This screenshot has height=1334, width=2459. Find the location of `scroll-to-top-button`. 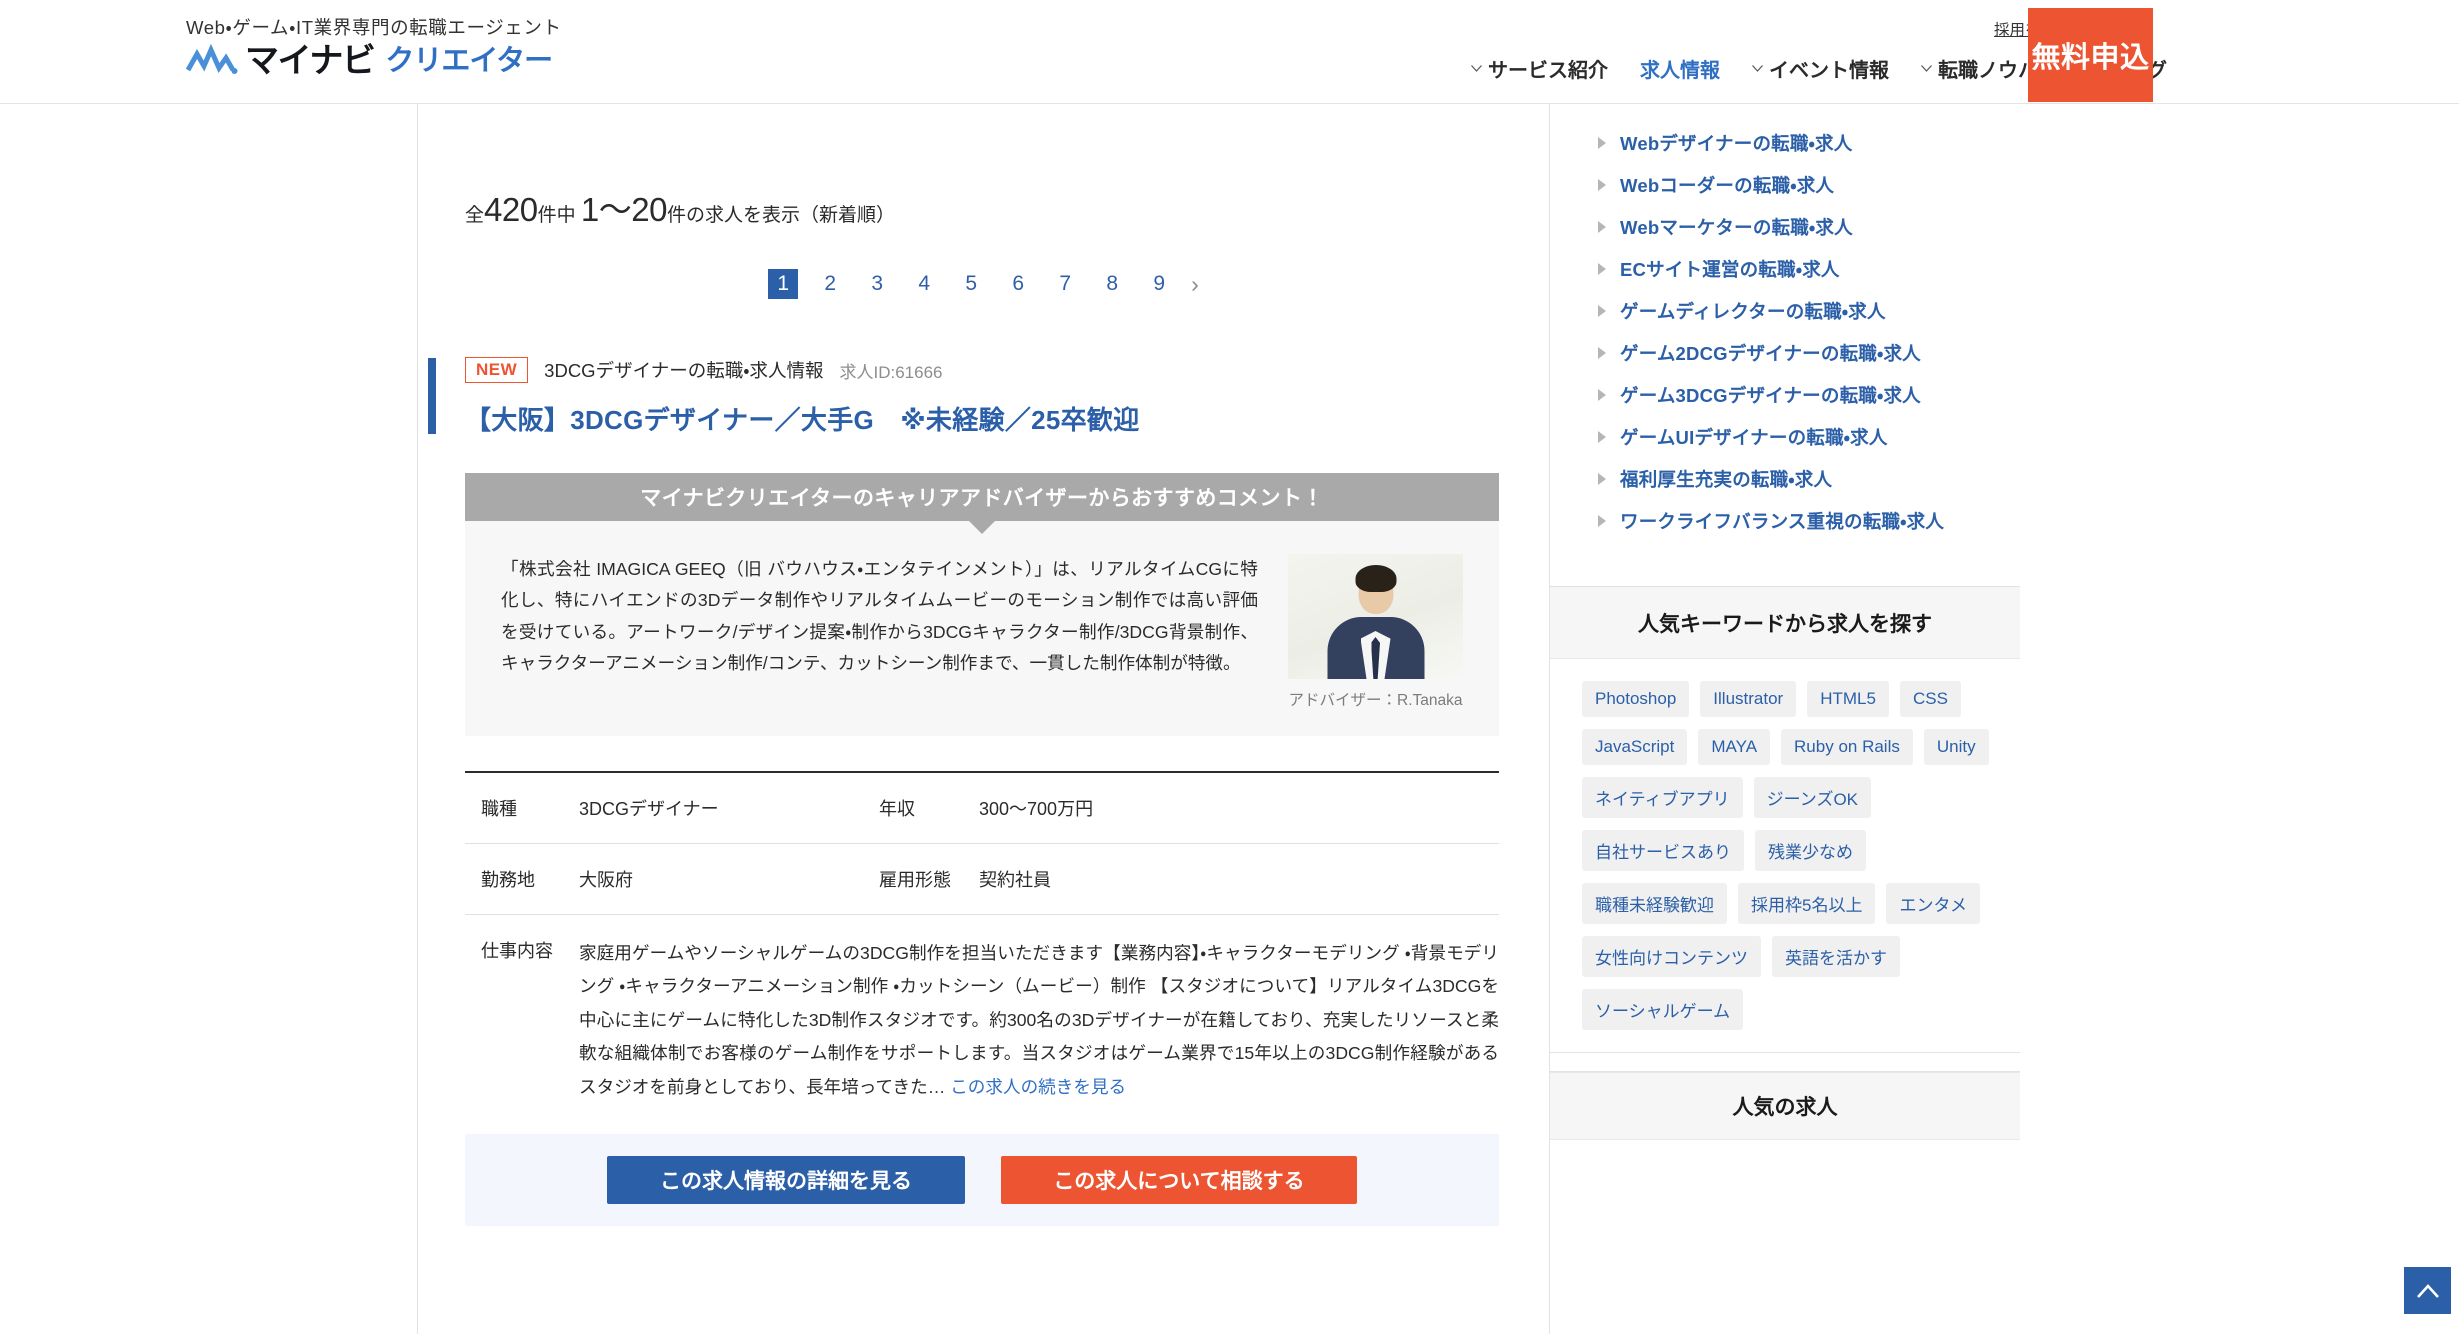

scroll-to-top-button is located at coordinates (2427, 1290).